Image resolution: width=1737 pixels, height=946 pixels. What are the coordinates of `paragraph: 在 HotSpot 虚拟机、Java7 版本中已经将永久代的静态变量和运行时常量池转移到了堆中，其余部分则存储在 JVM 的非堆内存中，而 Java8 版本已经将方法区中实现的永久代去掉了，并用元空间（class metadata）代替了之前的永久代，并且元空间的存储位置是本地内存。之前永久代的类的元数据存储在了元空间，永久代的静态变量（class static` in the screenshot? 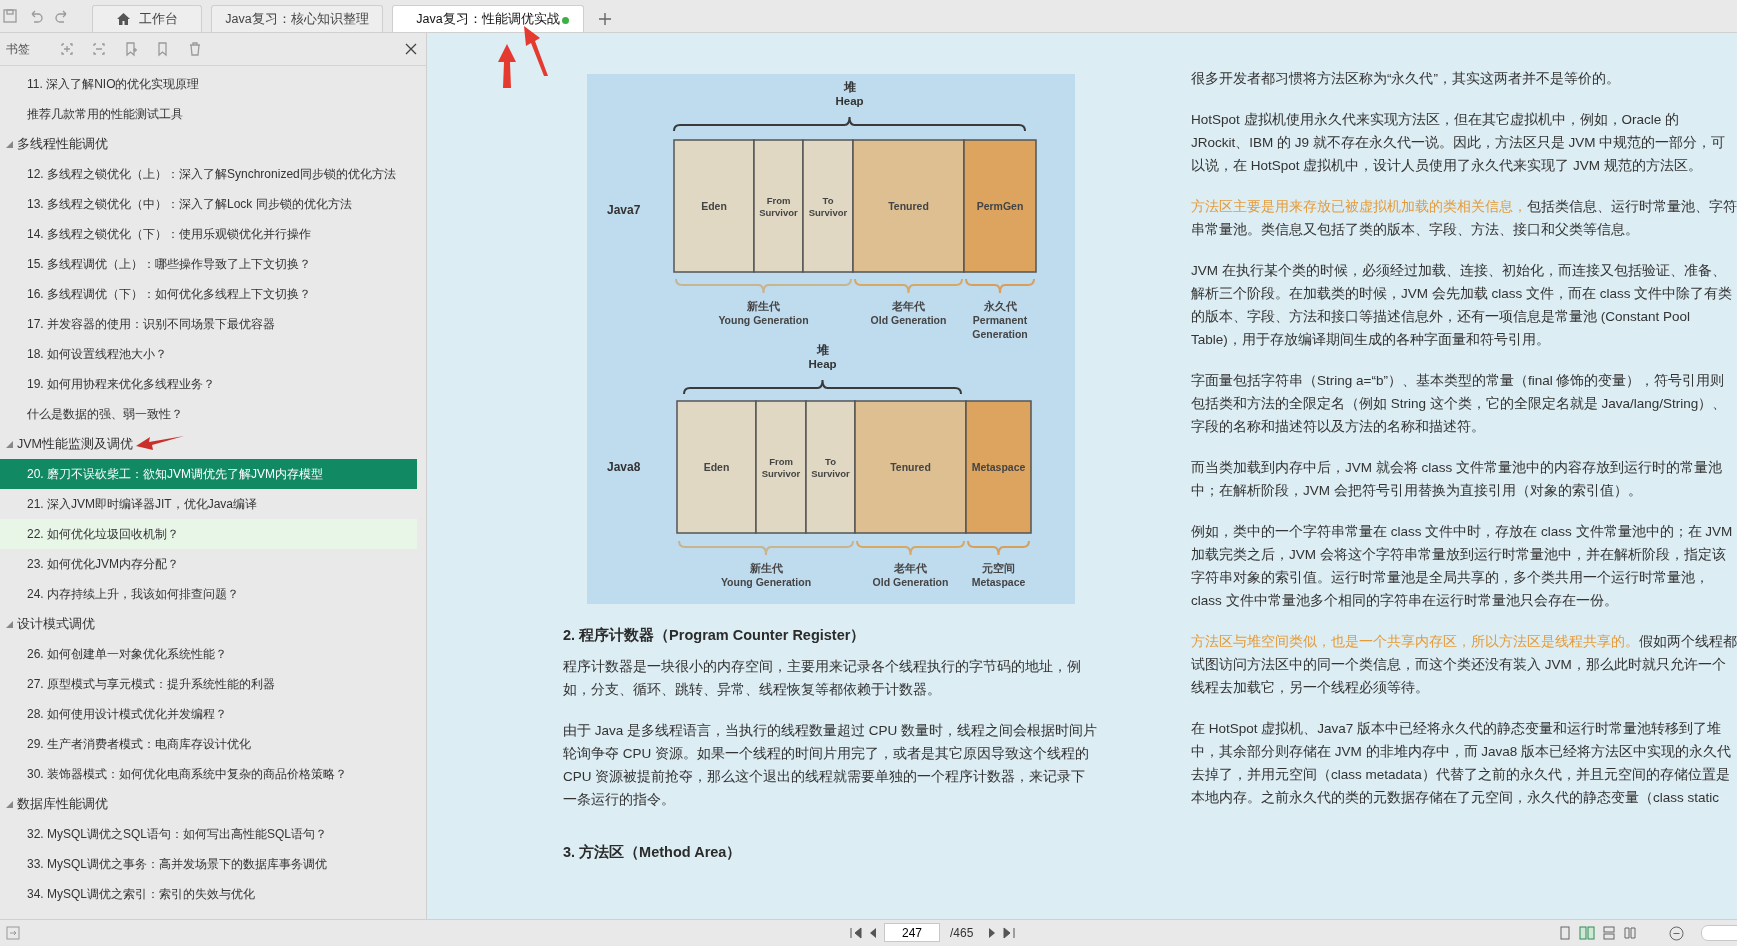 It's located at (1462, 763).